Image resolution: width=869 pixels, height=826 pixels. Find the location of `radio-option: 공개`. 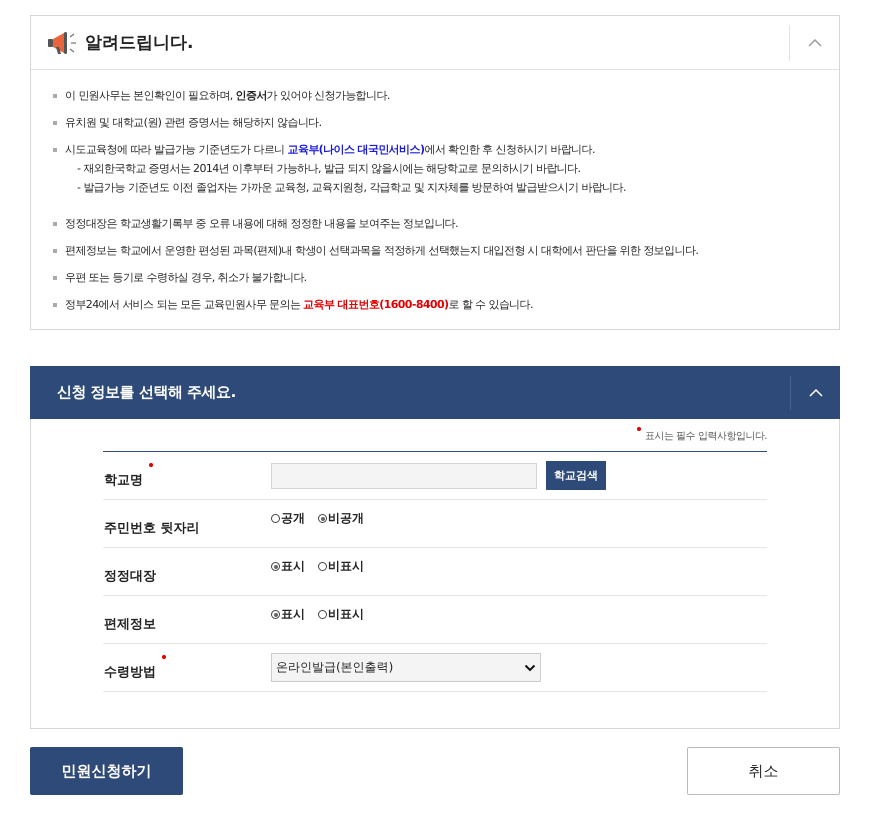

radio-option: 공개 is located at coordinates (288, 518).